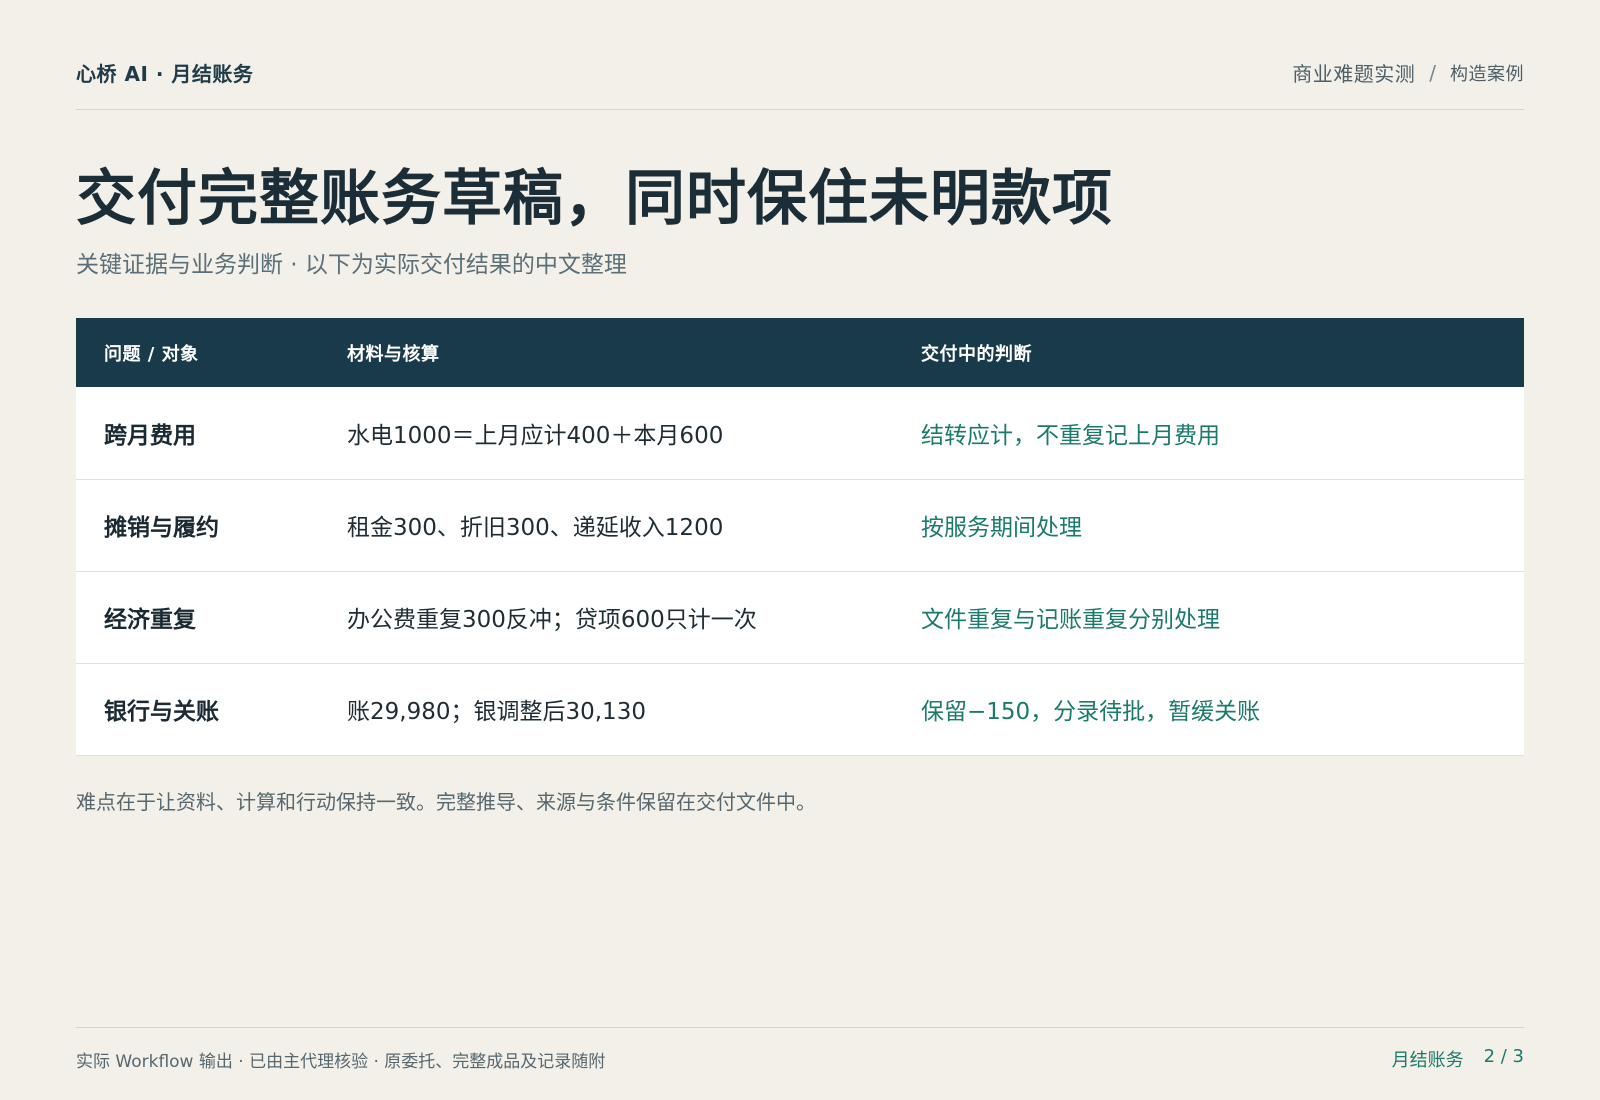  I want to click on cell-topic: 经济重复, so click(150, 620).